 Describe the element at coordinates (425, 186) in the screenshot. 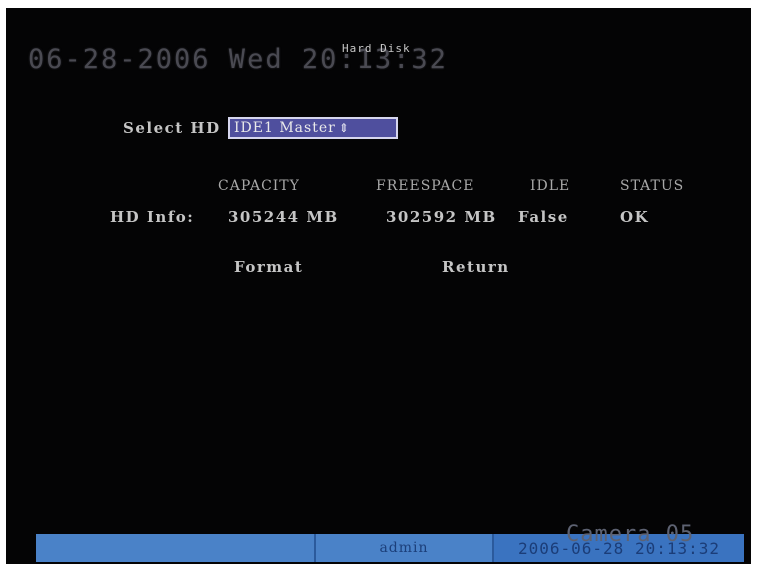

I see `header-freespace: FREESPACE` at that location.